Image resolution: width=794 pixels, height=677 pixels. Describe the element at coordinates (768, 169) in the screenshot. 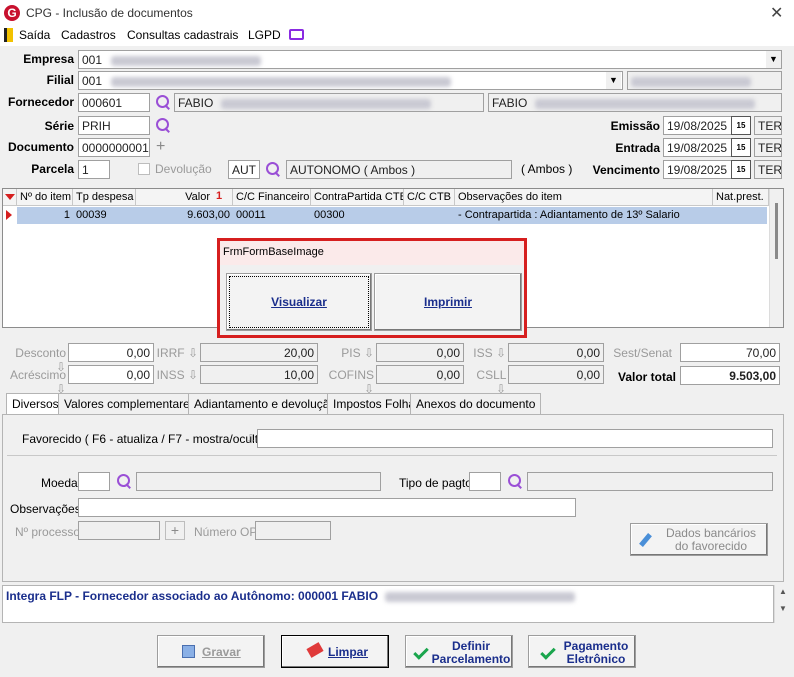

I see `vencimento-weekday: TER` at that location.